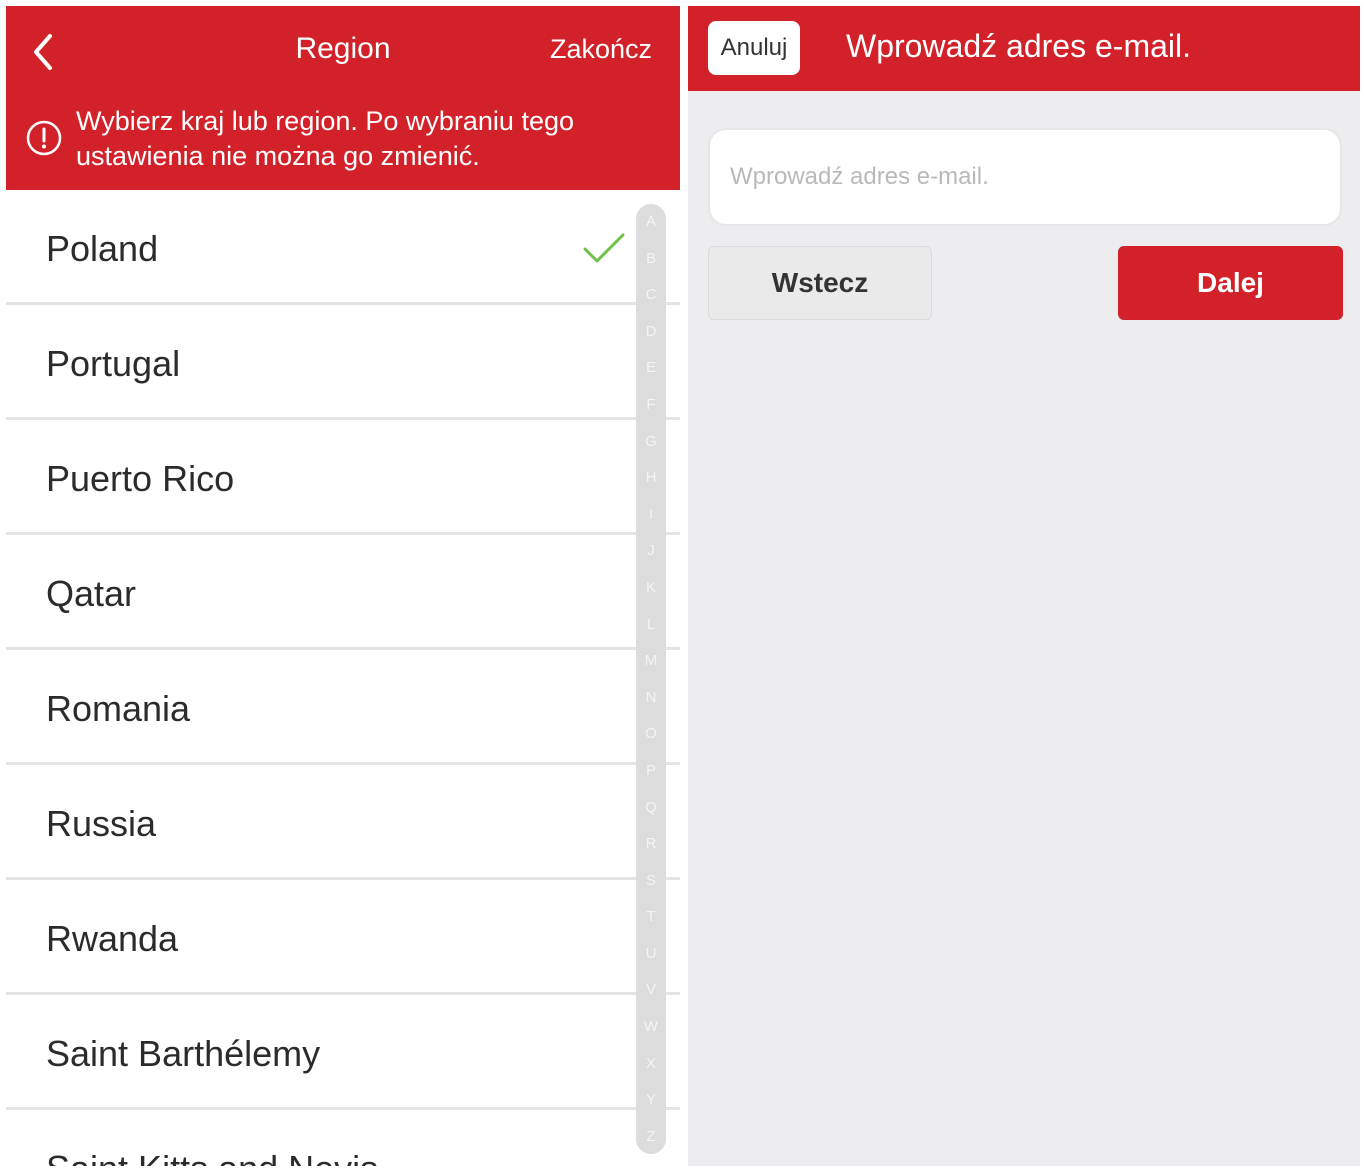 Image resolution: width=1364 pixels, height=1169 pixels. Describe the element at coordinates (343, 707) in the screenshot. I see `country-row: Romania` at that location.